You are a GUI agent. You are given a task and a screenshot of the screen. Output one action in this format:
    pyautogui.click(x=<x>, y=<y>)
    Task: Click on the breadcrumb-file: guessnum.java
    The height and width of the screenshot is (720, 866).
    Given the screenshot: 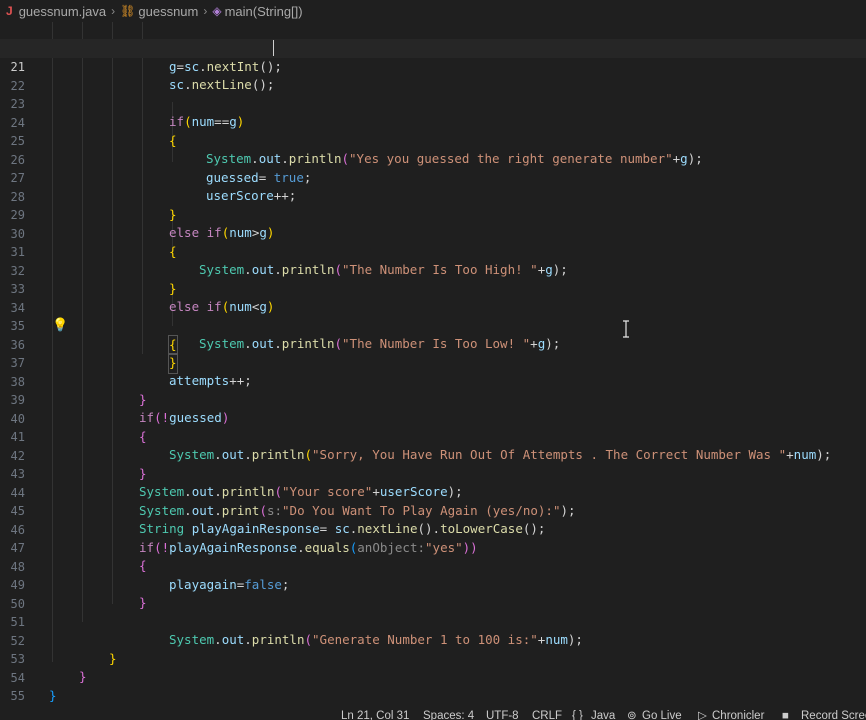 What is the action you would take?
    pyautogui.click(x=62, y=11)
    